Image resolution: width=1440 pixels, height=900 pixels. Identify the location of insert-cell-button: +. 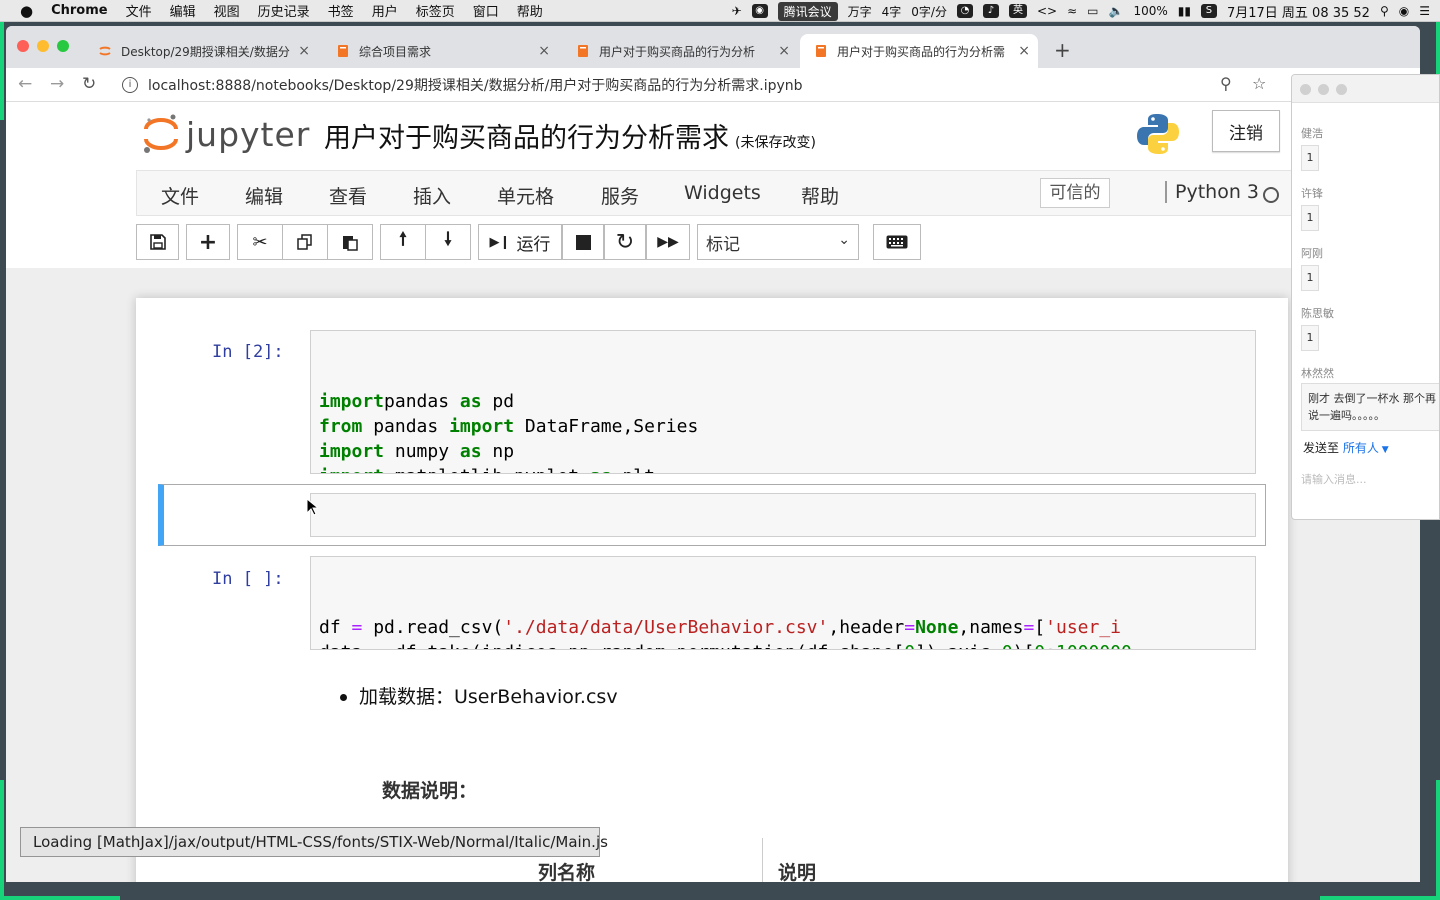
(208, 242).